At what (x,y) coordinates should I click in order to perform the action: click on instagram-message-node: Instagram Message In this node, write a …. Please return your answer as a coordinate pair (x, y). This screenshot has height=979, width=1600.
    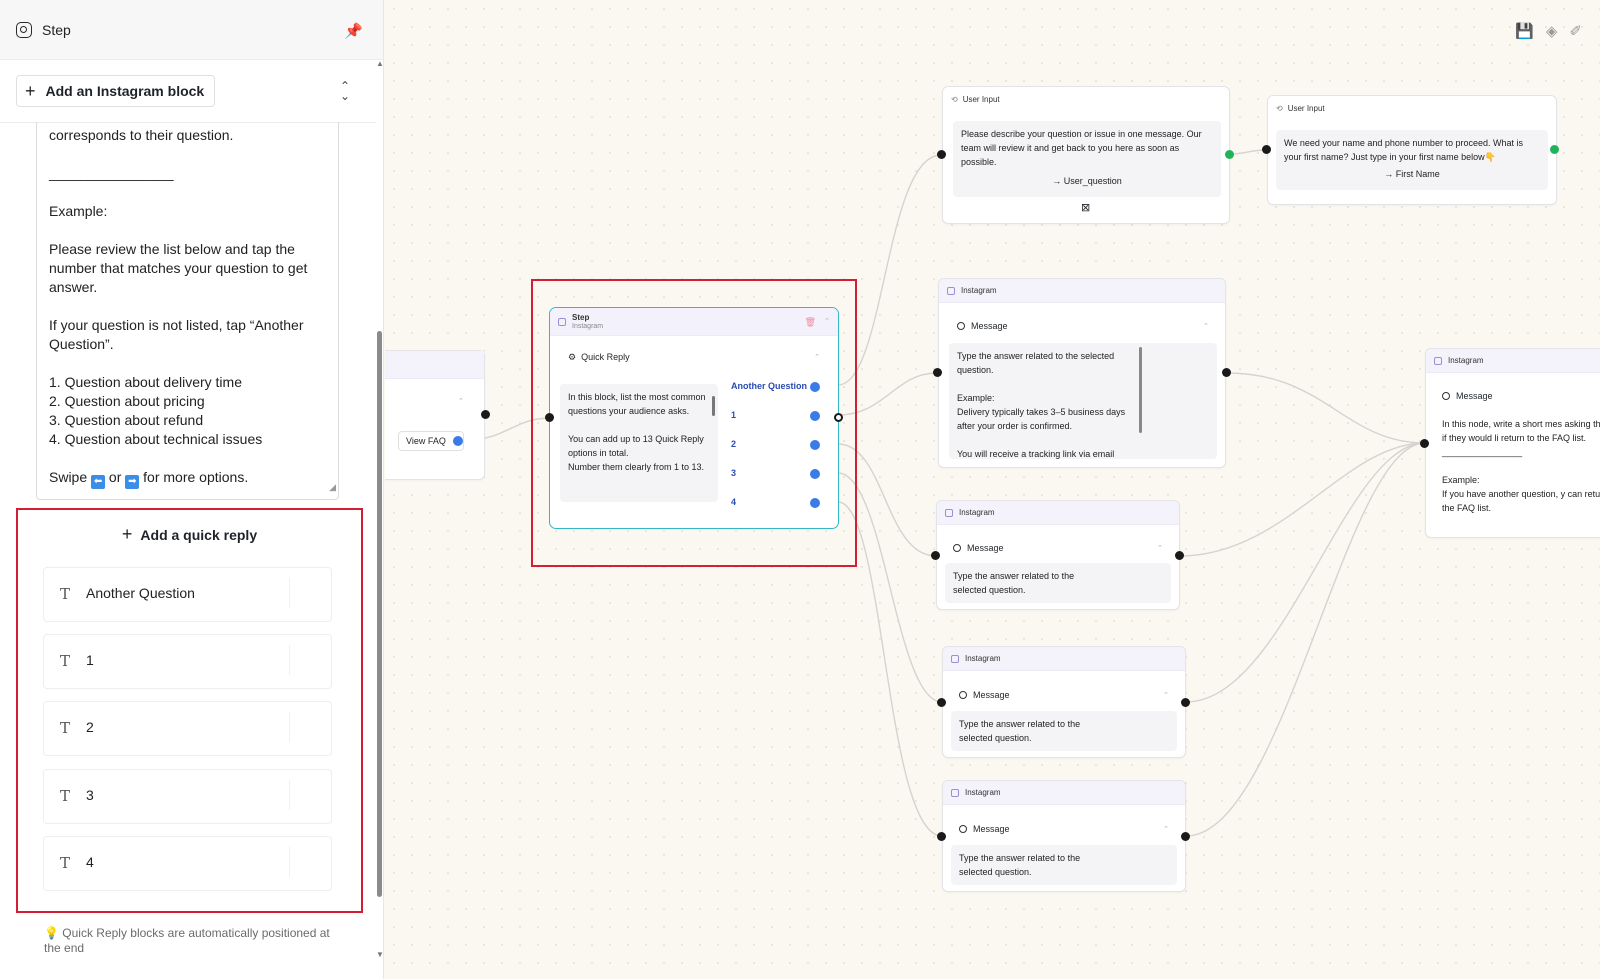
    Looking at the image, I should click on (1512, 443).